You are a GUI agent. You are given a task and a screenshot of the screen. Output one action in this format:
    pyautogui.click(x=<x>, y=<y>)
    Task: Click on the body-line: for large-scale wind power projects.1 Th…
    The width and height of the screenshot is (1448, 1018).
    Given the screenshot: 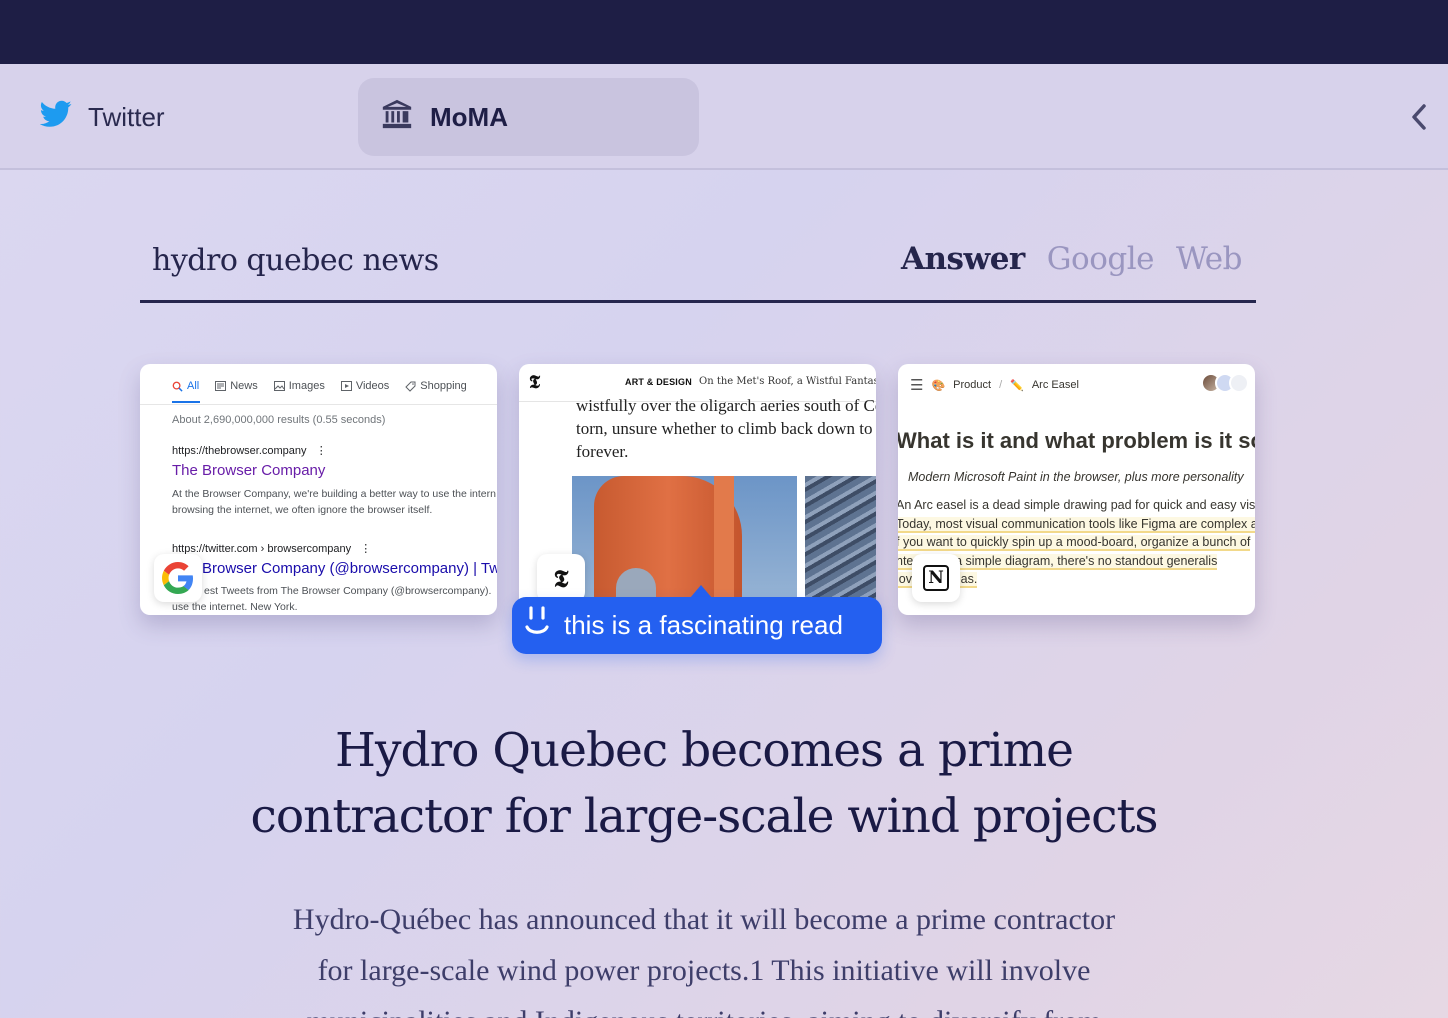 What is the action you would take?
    pyautogui.click(x=704, y=970)
    